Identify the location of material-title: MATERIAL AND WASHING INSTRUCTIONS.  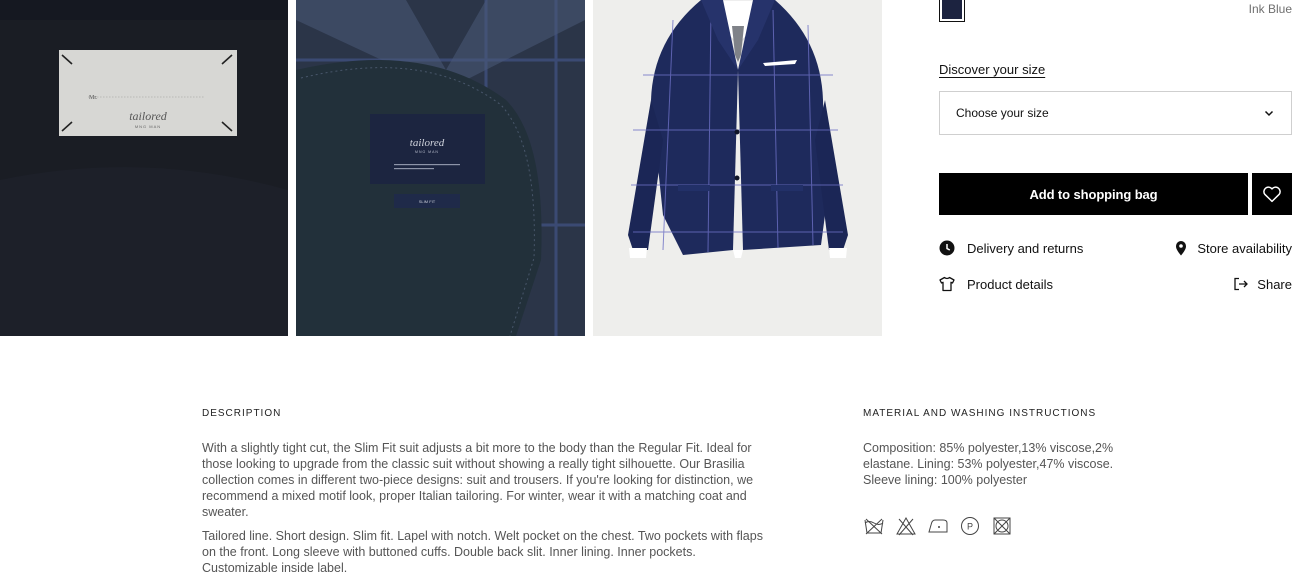
(980, 413).